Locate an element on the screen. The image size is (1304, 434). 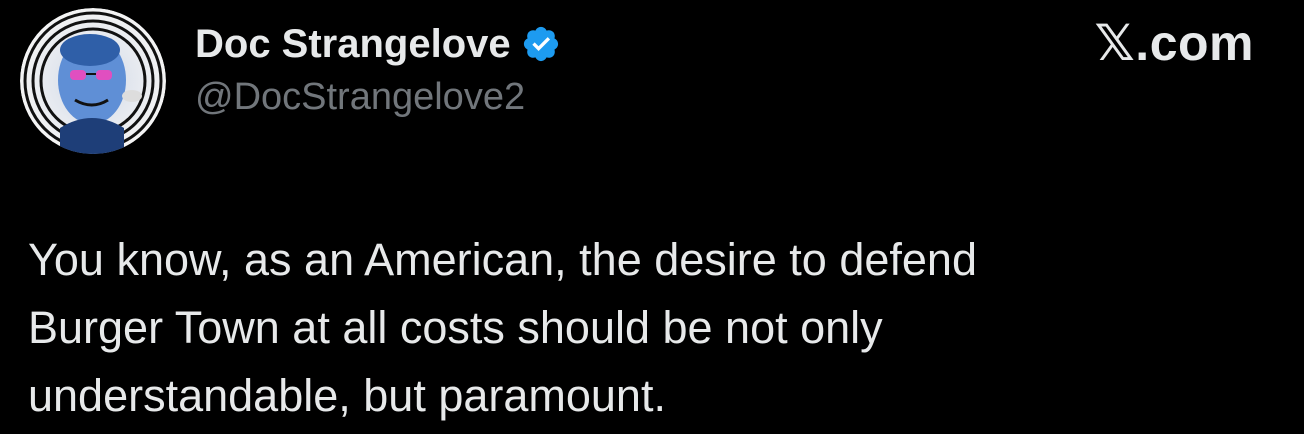
user-info: Doc Strangelove @DocStrangelove2 is located at coordinates (378, 67).